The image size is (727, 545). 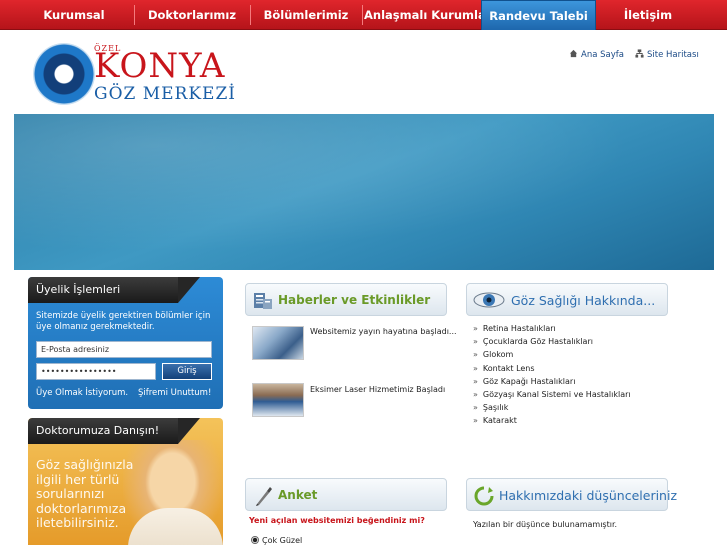 I want to click on eye-health-item-label: Kontakt Lens, so click(x=508, y=368).